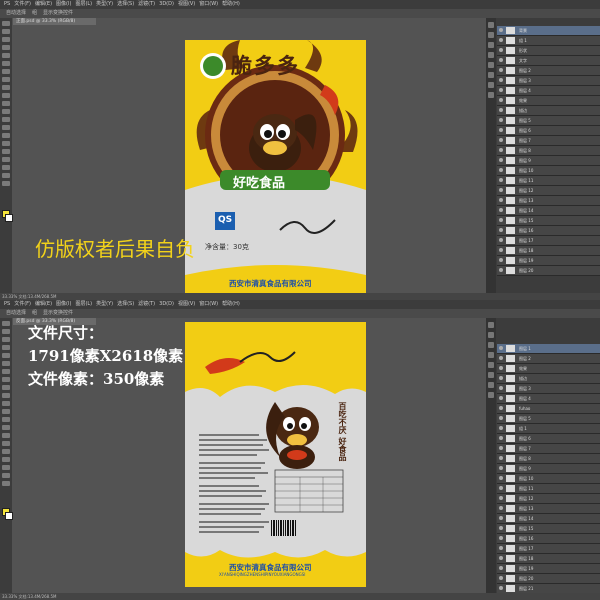 Image resolution: width=600 pixels, height=600 pixels. Describe the element at coordinates (548, 81) in the screenshot. I see `layer-row: 图层 3` at that location.